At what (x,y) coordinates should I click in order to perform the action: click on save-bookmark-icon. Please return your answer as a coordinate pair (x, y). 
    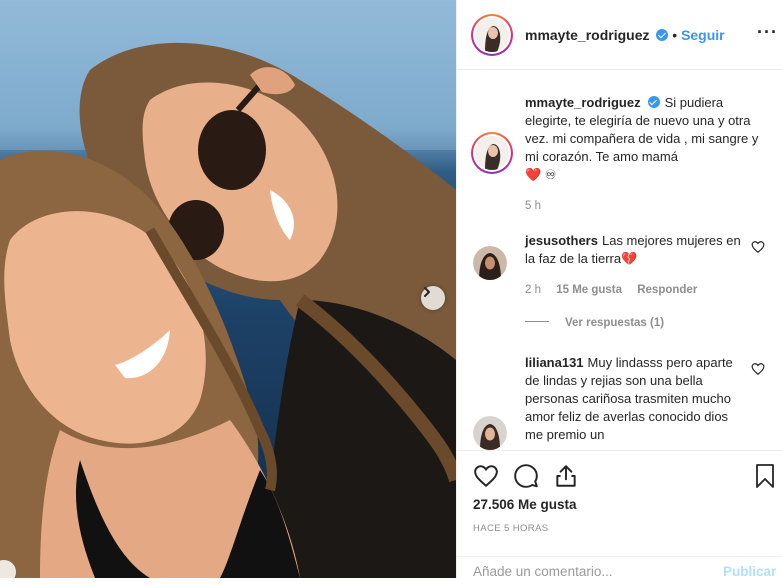
    Looking at the image, I should click on (765, 476).